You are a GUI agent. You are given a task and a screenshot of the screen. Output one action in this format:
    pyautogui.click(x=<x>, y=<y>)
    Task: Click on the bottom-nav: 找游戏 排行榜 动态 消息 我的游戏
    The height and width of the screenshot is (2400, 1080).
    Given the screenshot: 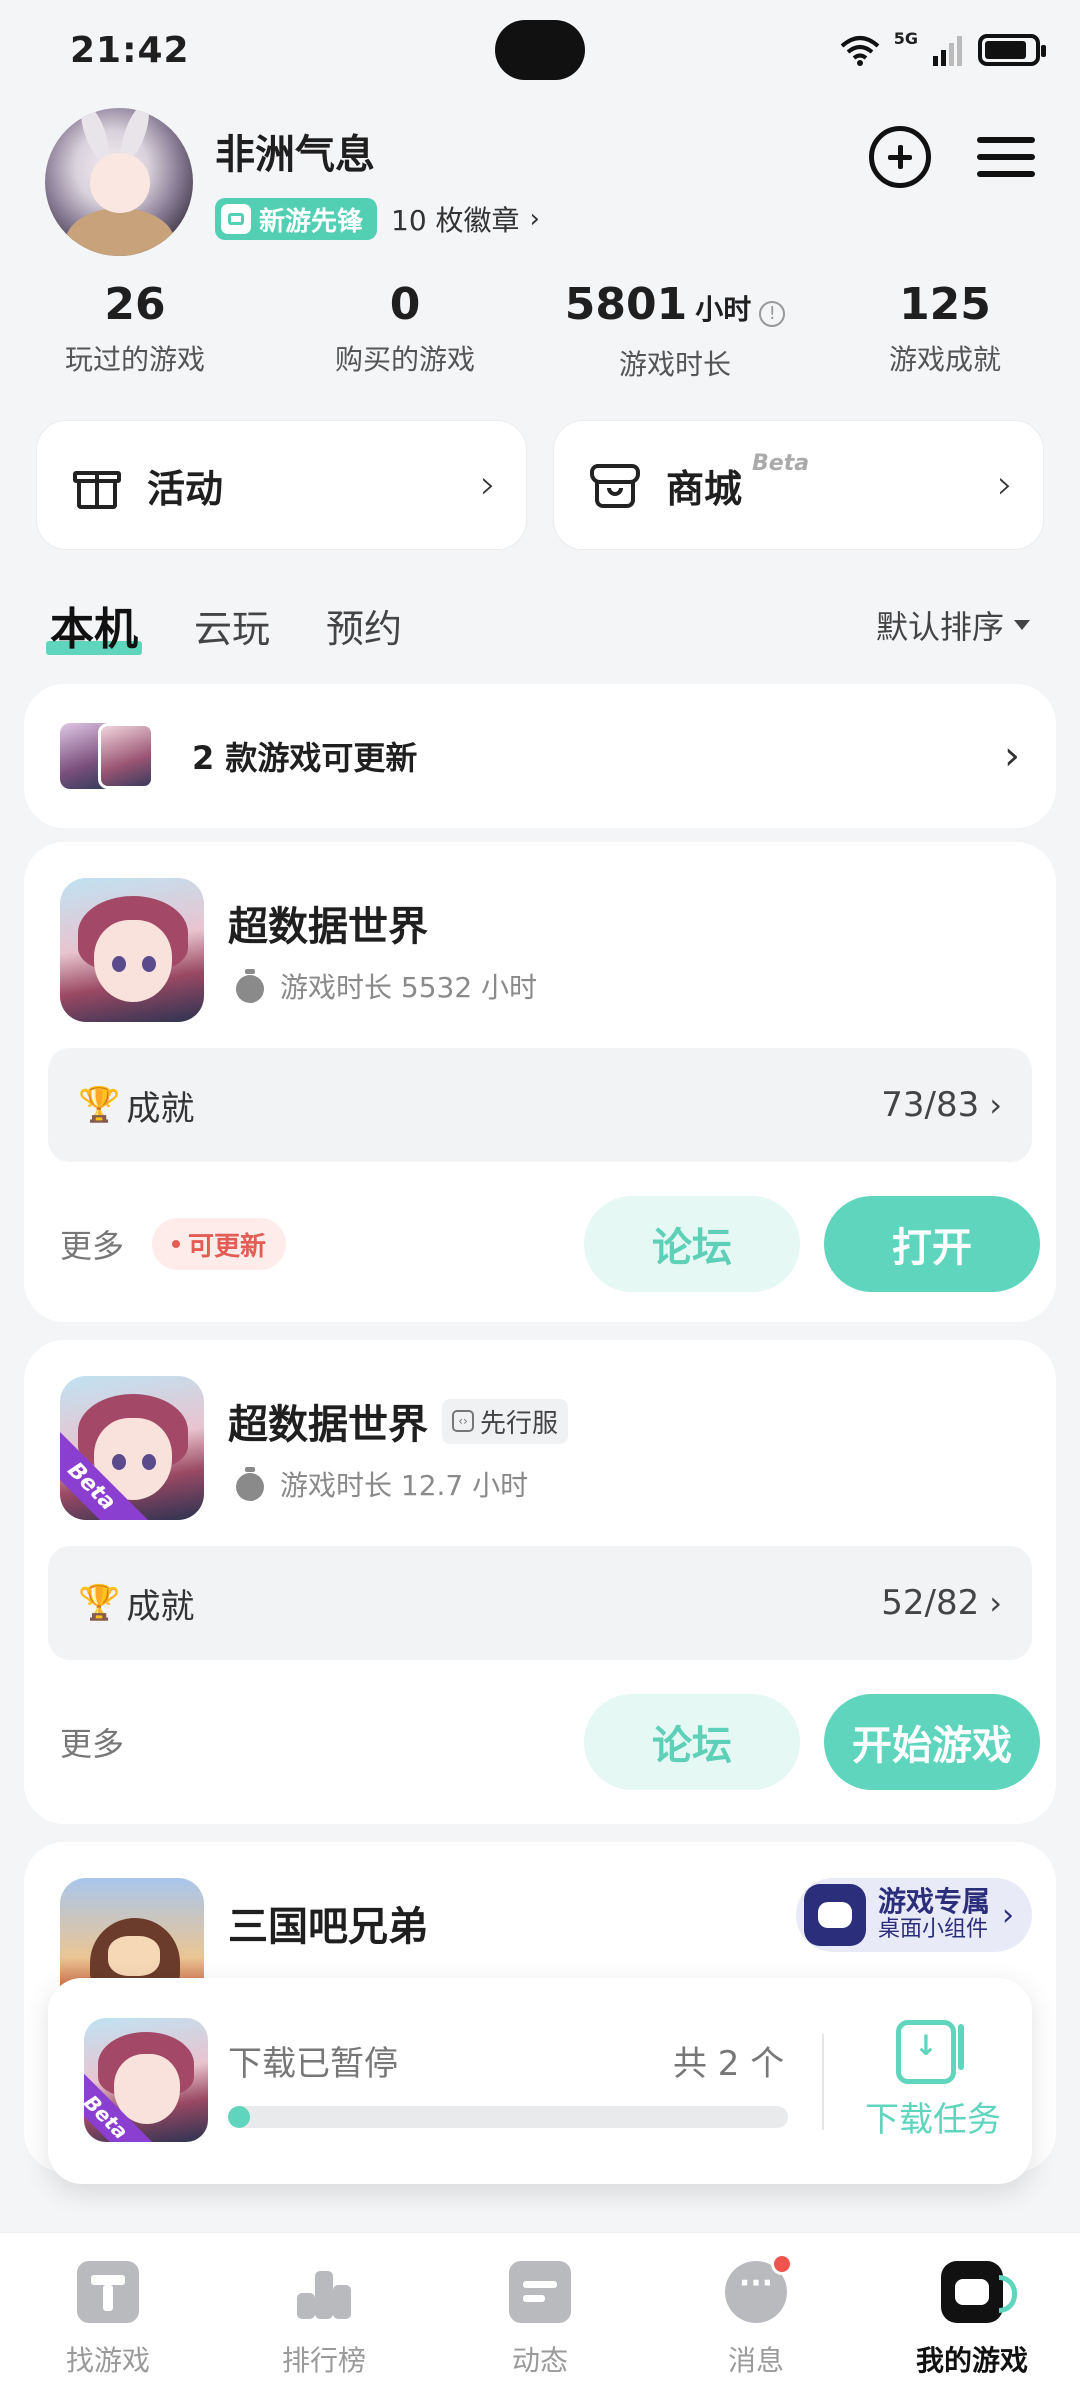 What is the action you would take?
    pyautogui.click(x=540, y=2316)
    